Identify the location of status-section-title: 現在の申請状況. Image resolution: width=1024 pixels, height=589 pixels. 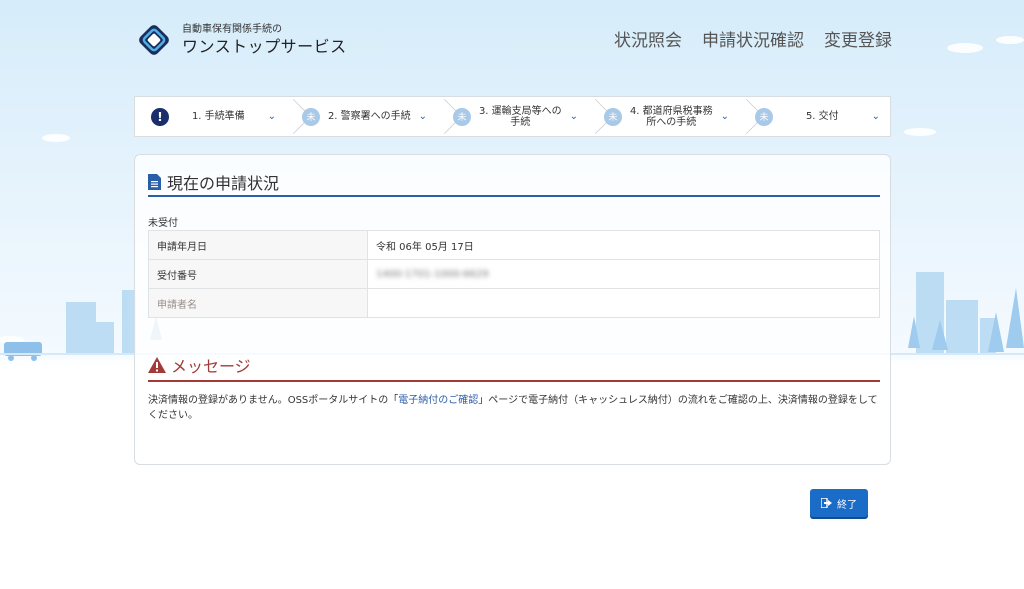
(223, 183).